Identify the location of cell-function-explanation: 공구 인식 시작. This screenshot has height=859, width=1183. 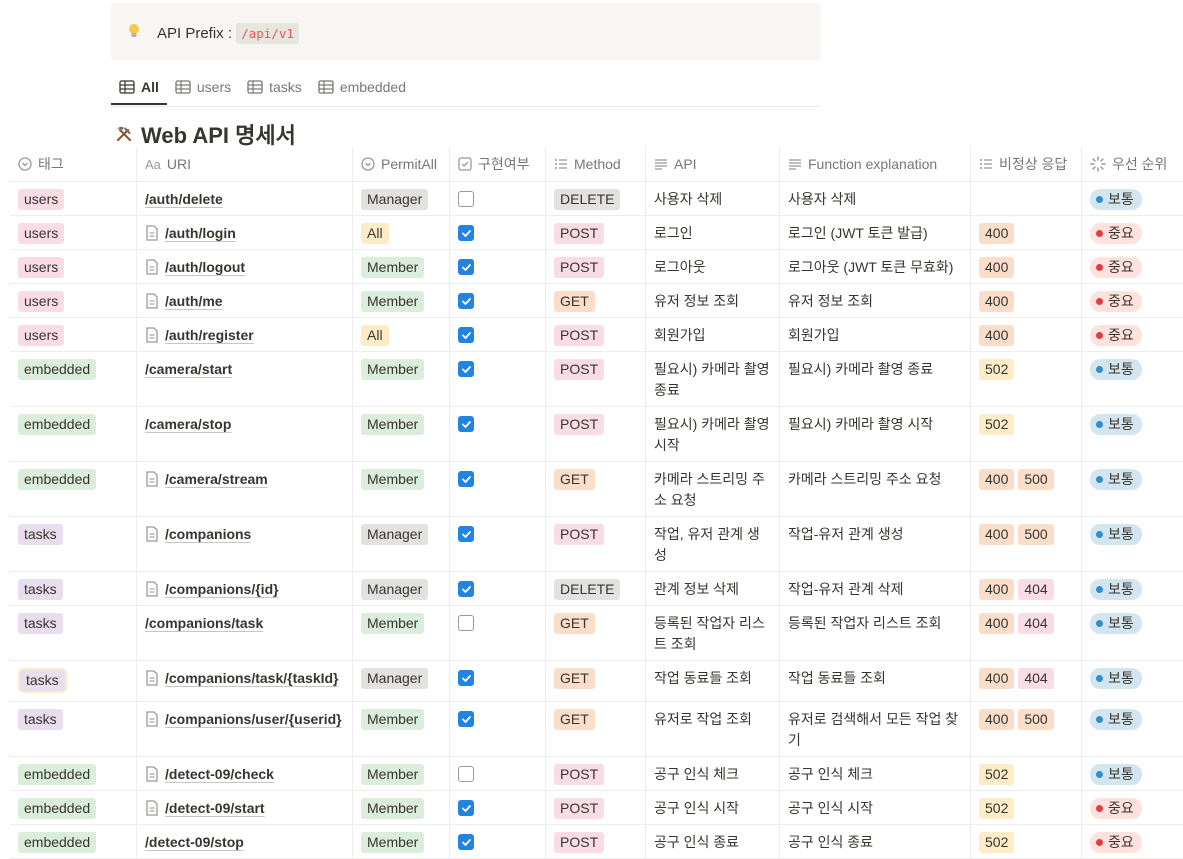
(875, 807).